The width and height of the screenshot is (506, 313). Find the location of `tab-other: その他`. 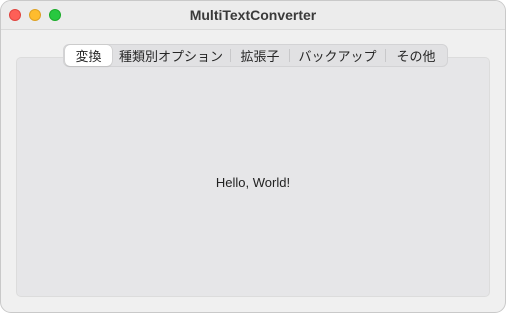

tab-other: その他 is located at coordinates (416, 55).